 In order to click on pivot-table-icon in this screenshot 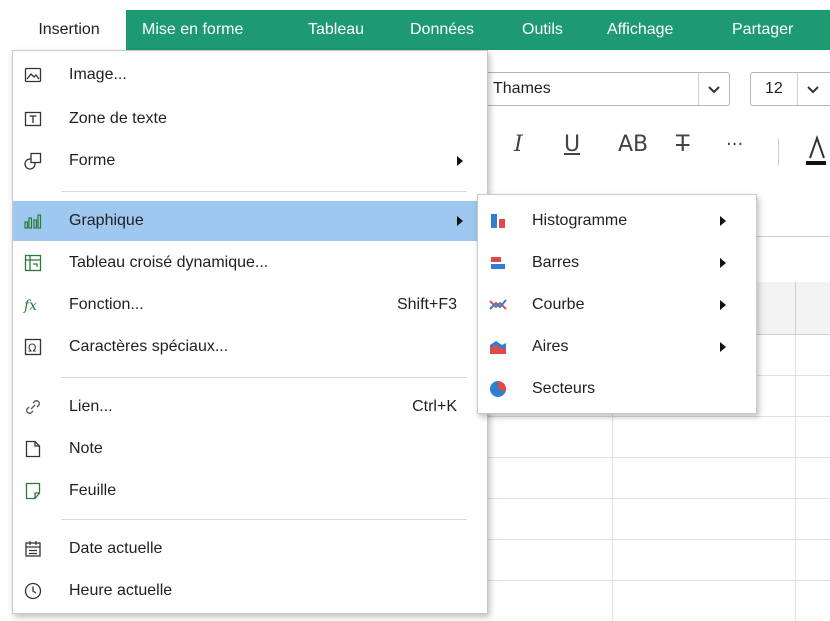, I will do `click(33, 263)`.